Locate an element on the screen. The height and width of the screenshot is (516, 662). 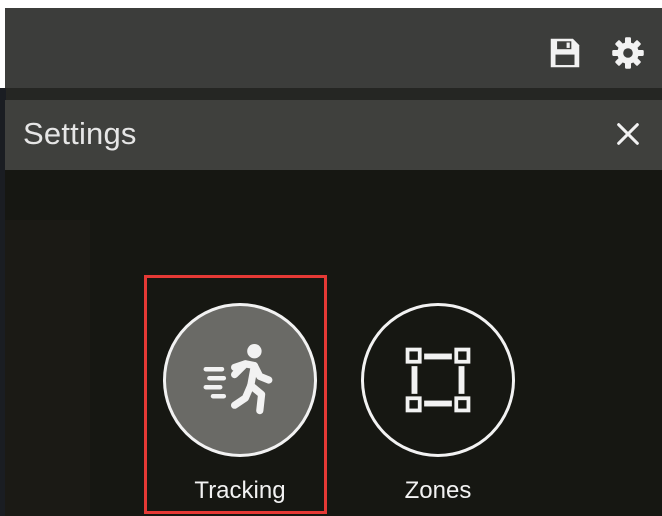
gear-button is located at coordinates (628, 53).